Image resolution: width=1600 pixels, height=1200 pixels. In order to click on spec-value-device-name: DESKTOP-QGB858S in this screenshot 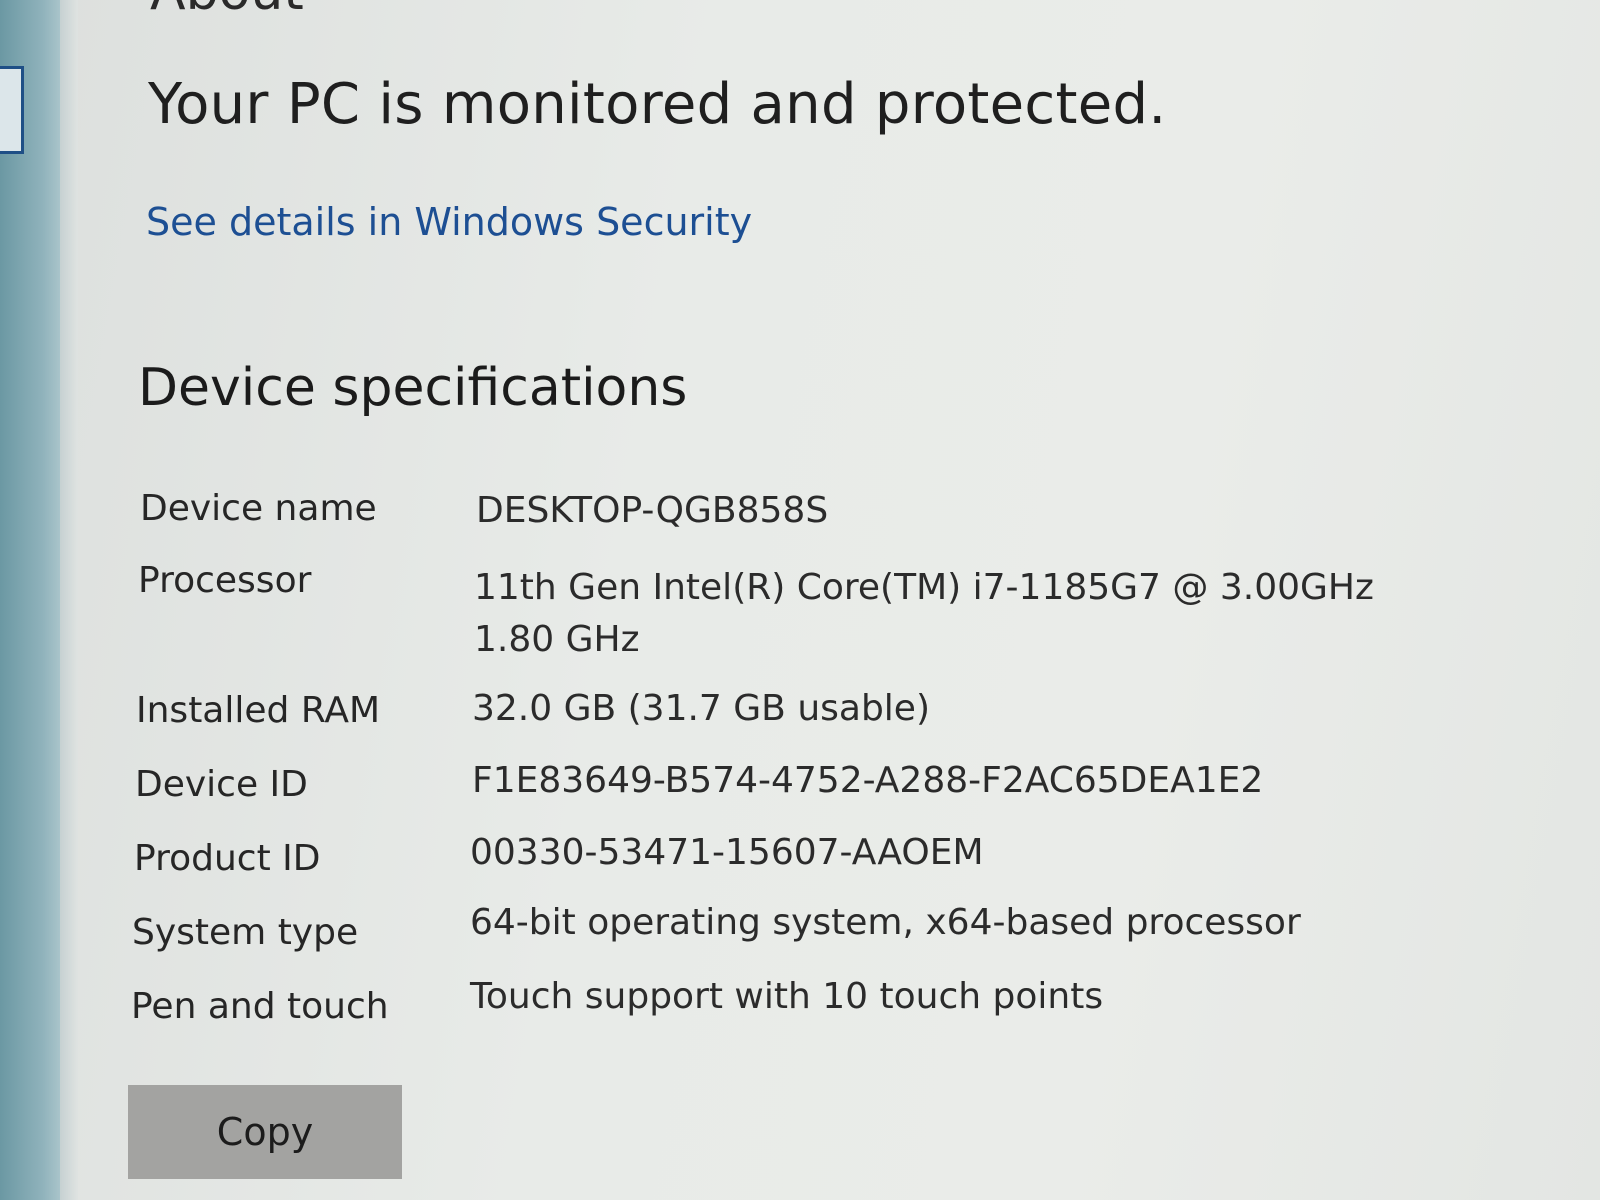, I will do `click(652, 510)`.